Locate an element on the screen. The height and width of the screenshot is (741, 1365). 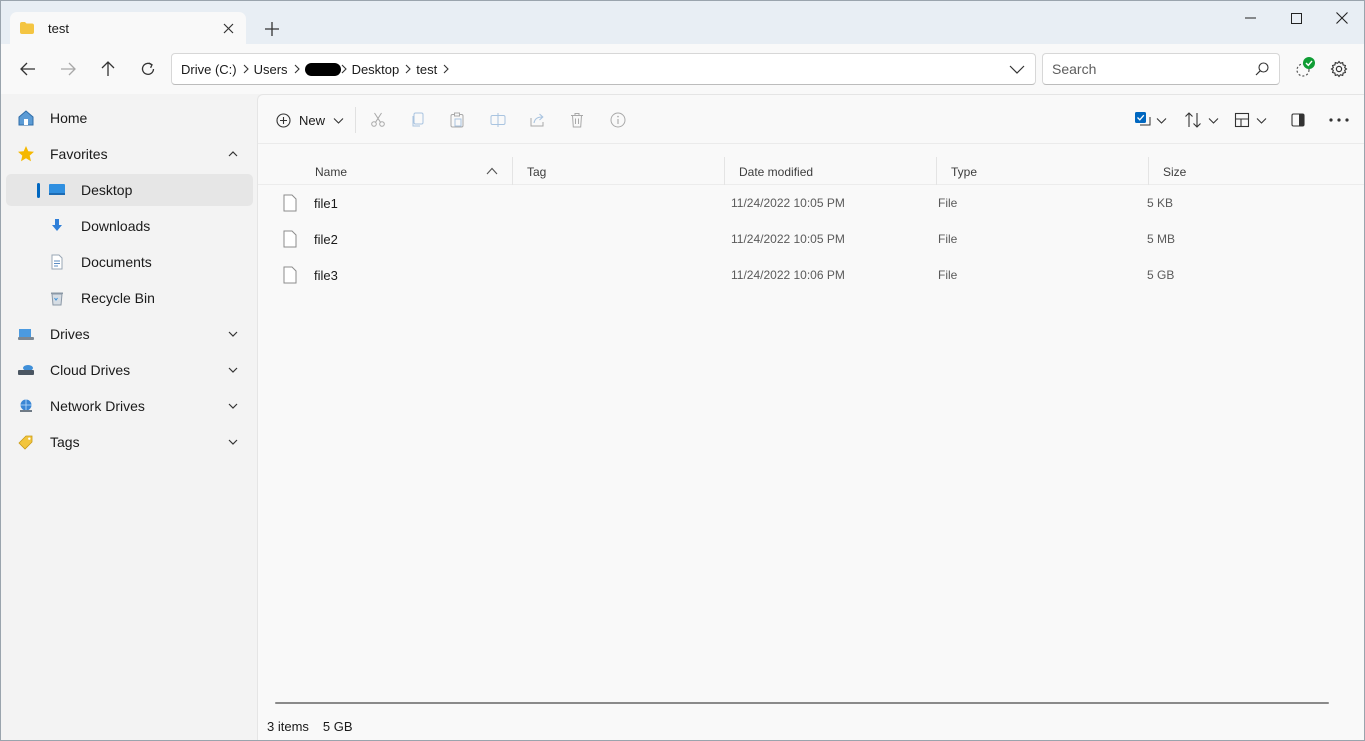
breadcrumb-users: Users is located at coordinates (271, 69).